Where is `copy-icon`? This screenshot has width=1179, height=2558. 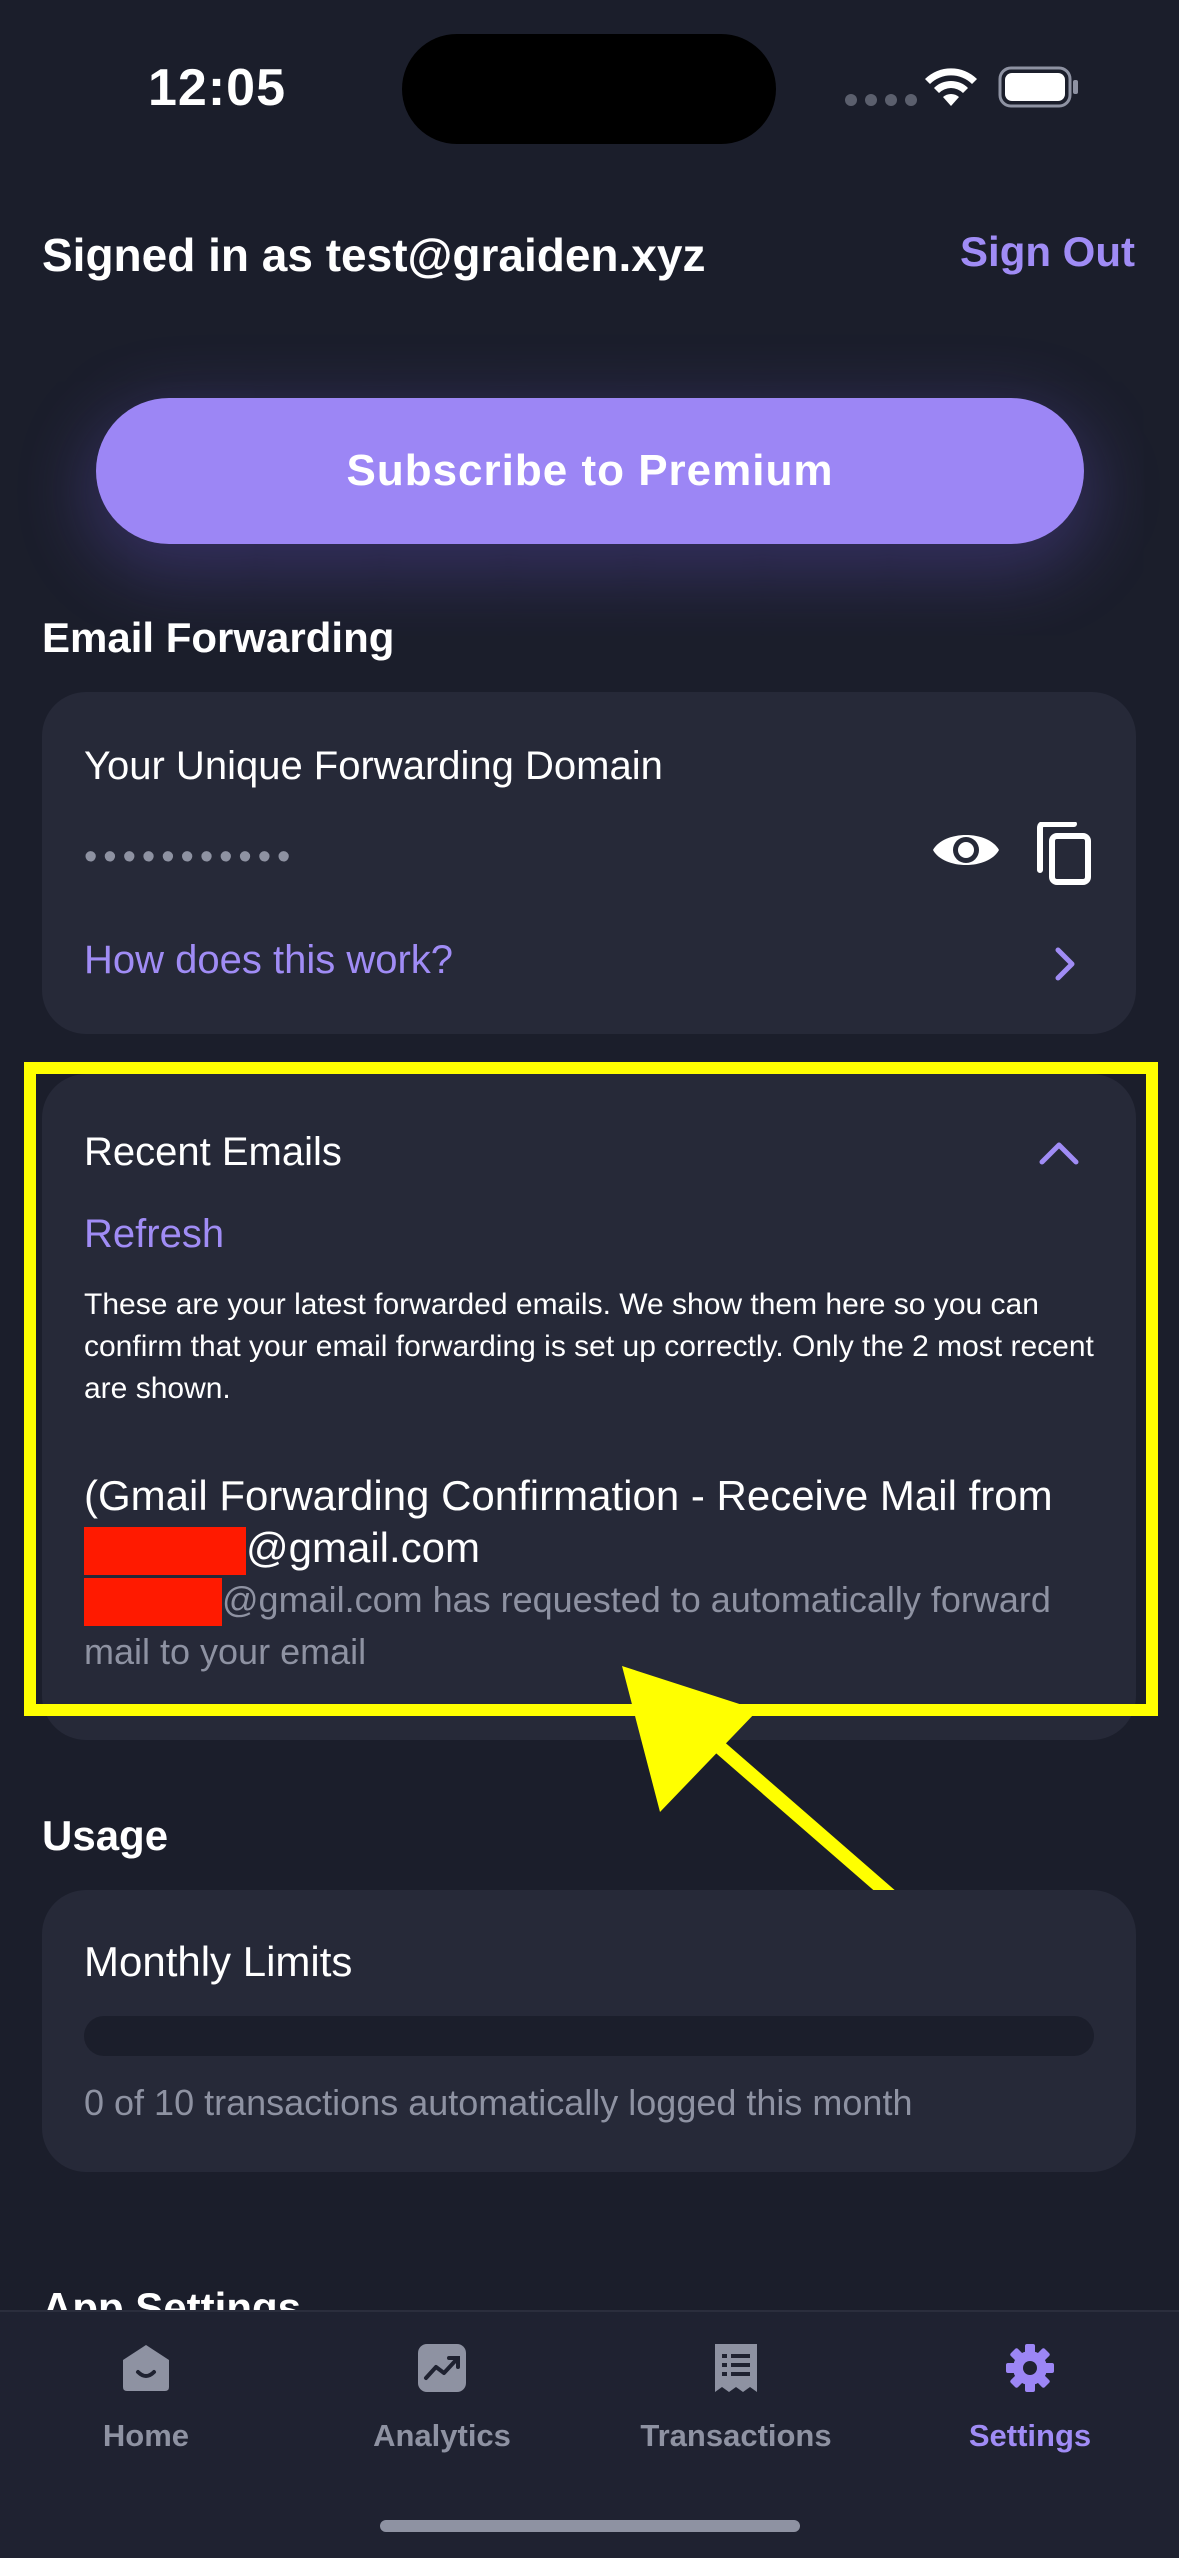
copy-icon is located at coordinates (1064, 854).